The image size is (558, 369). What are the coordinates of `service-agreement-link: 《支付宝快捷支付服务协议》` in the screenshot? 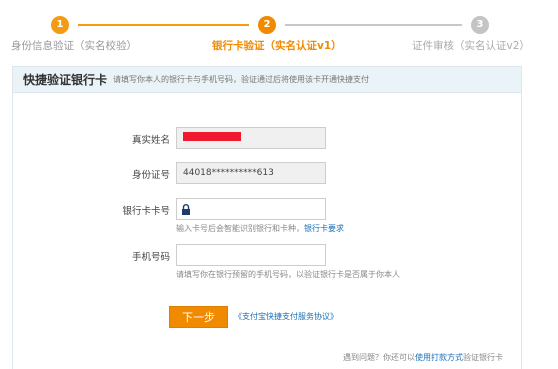 It's located at (286, 316).